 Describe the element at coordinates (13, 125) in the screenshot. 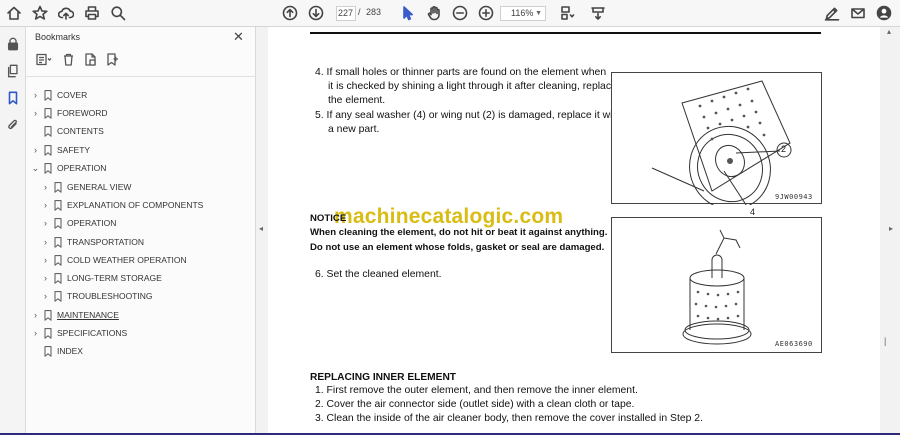

I see `attachment-icon` at that location.